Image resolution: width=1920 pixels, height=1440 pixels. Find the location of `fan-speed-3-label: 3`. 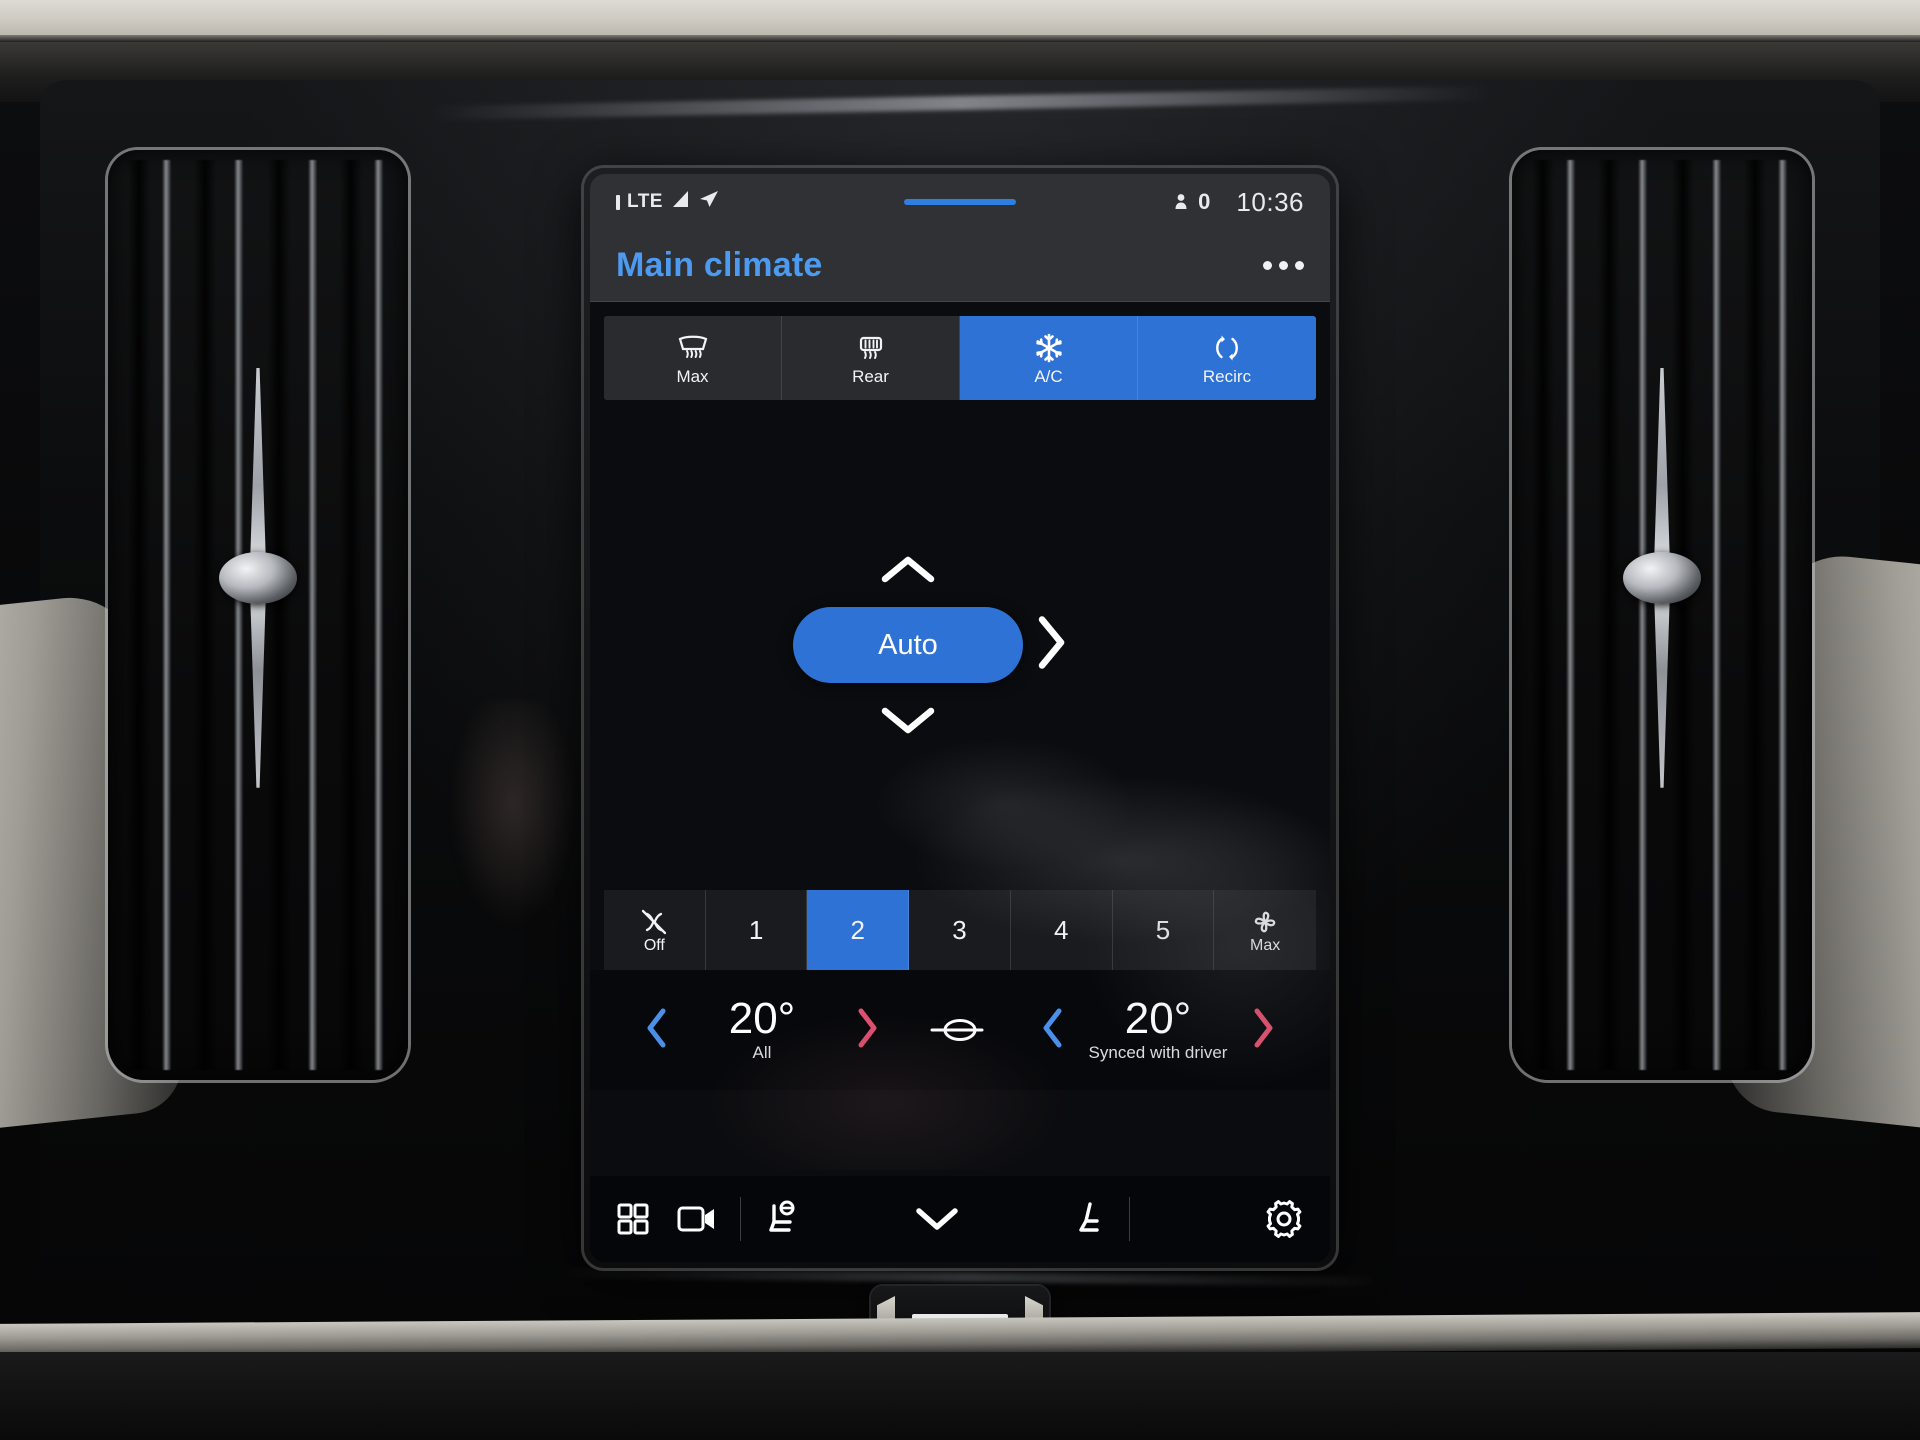

fan-speed-3-label: 3 is located at coordinates (959, 929).